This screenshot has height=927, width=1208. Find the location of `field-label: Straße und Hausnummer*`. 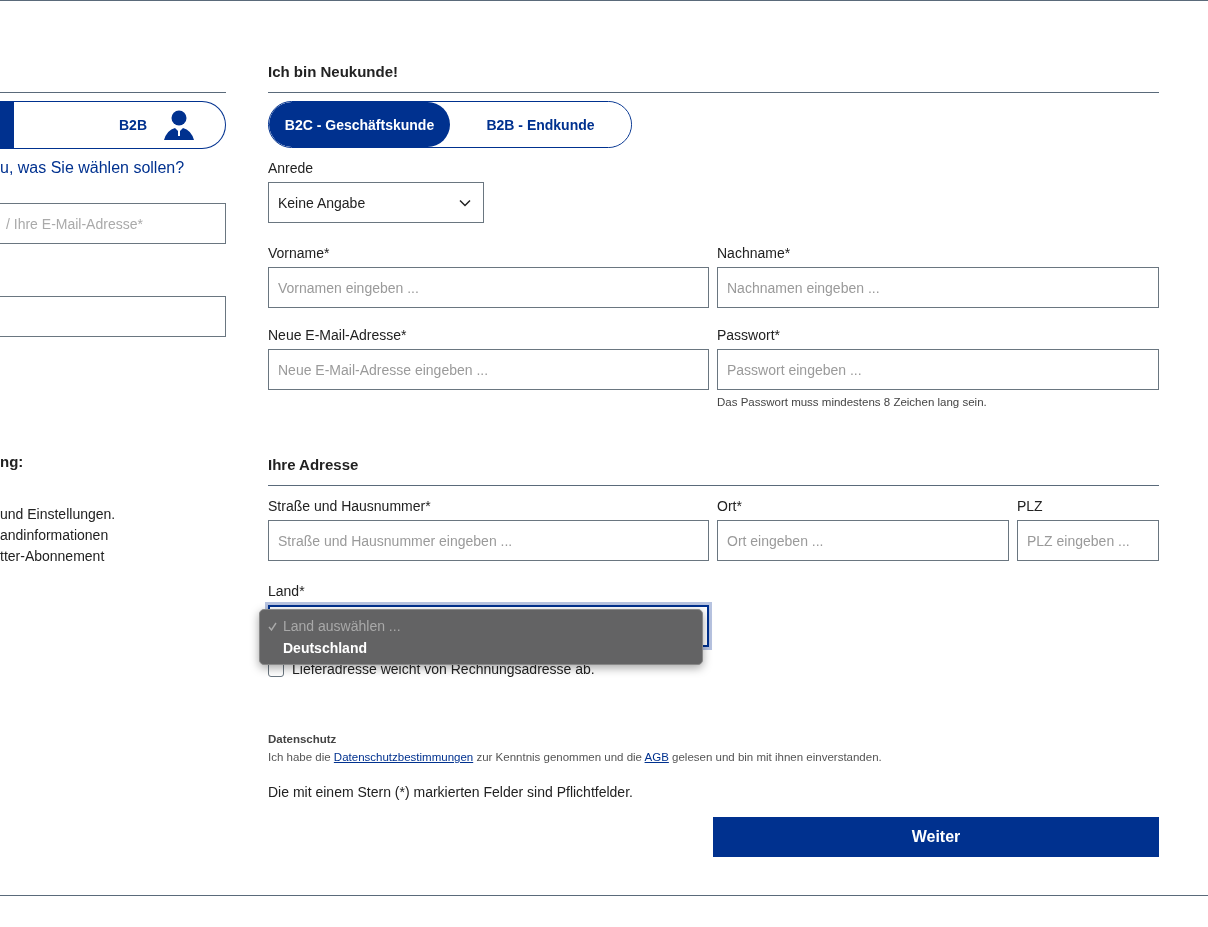

field-label: Straße und Hausnummer* is located at coordinates (350, 506).